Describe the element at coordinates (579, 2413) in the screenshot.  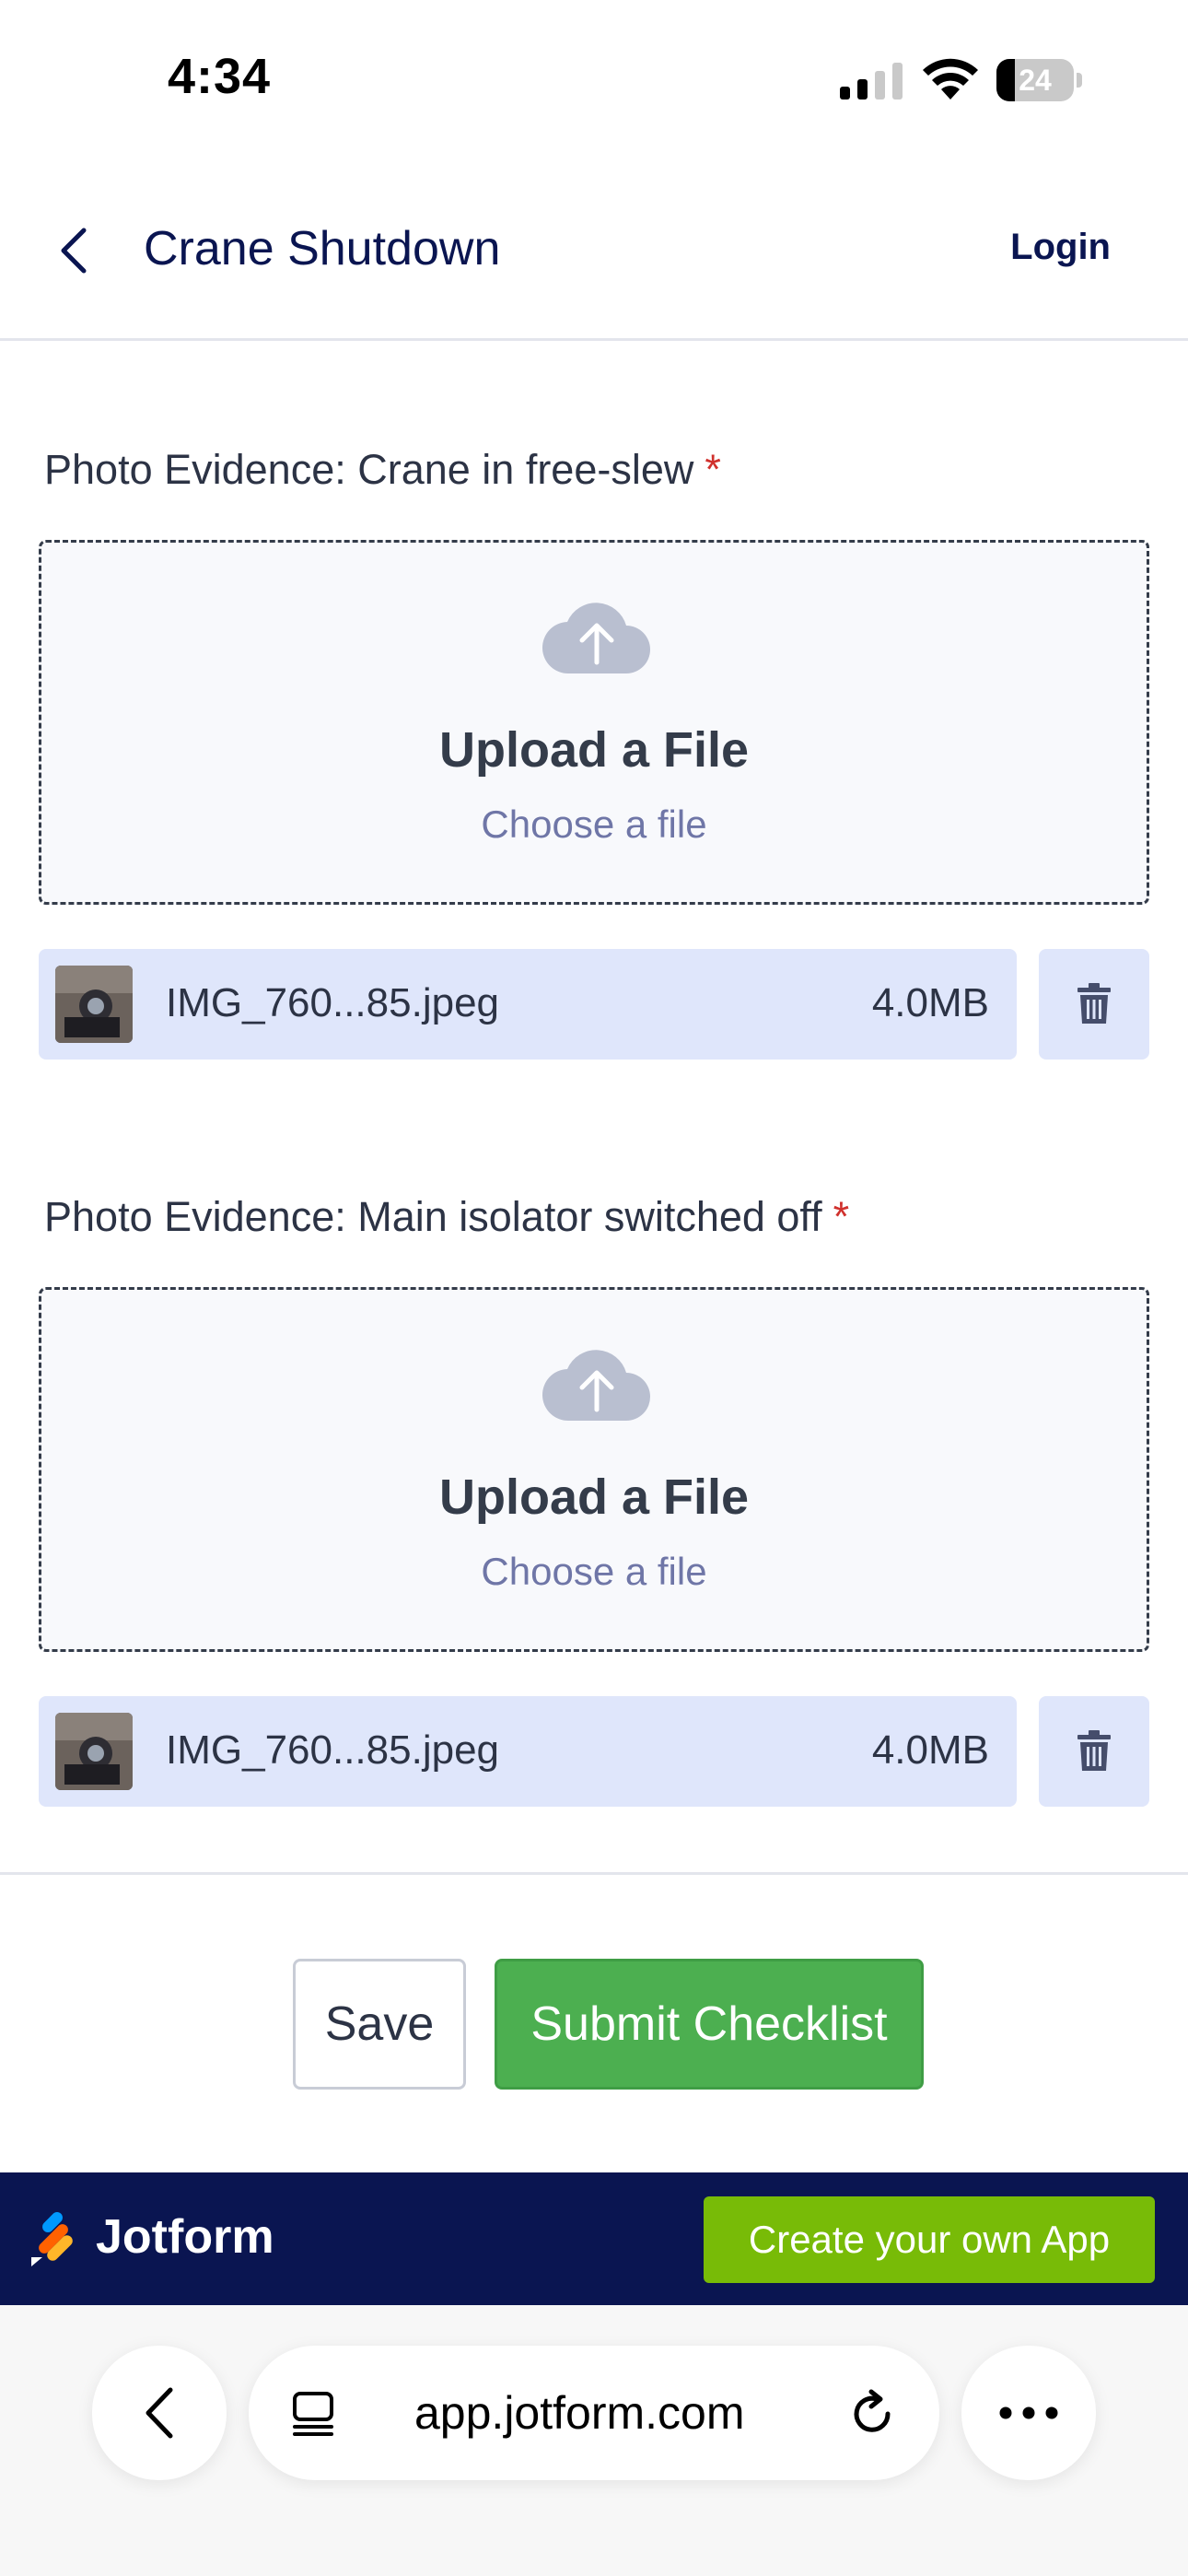
I see `url-text: app.jotform.com` at that location.